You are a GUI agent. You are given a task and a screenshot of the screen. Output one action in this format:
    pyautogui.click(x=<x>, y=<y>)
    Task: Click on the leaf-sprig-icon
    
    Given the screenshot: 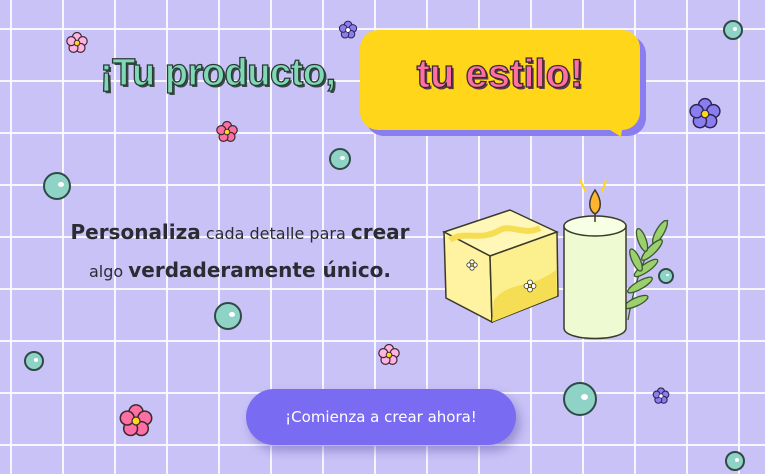 What is the action you would take?
    pyautogui.click(x=646, y=270)
    